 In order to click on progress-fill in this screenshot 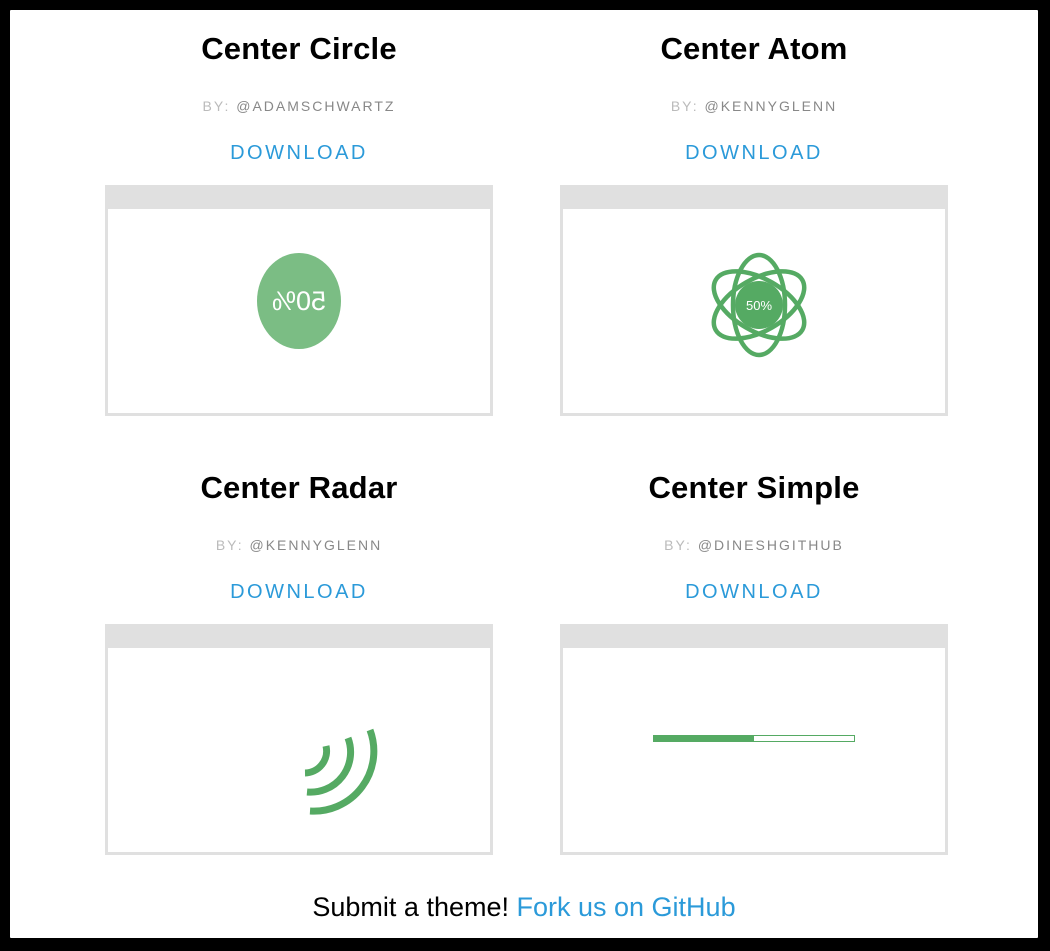, I will do `click(704, 738)`.